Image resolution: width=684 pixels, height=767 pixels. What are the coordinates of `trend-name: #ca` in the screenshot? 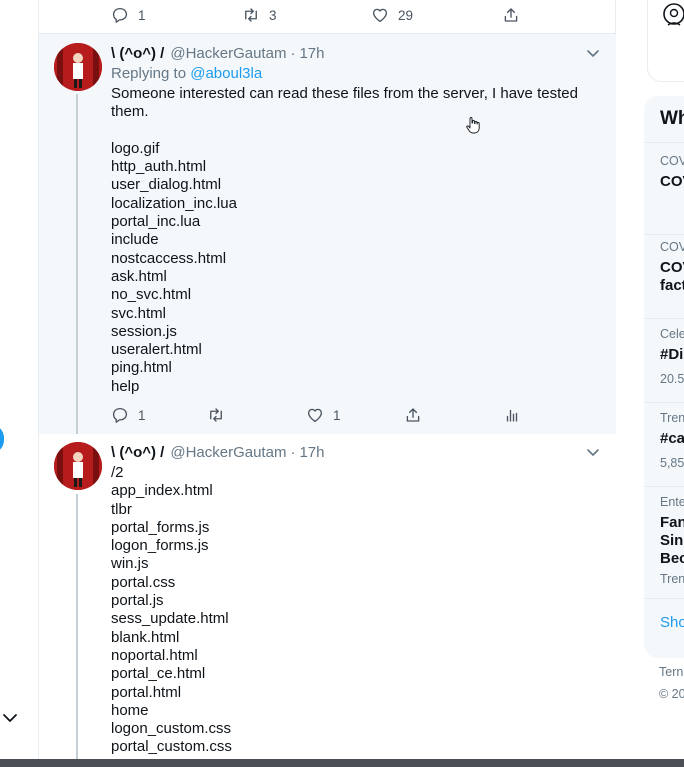 It's located at (672, 438).